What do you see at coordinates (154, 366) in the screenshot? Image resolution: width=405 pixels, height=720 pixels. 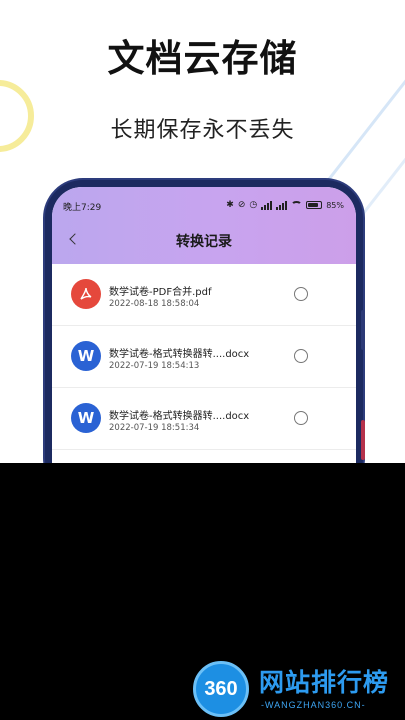 I see `file-date: 2022-07-19 18:54:13` at bounding box center [154, 366].